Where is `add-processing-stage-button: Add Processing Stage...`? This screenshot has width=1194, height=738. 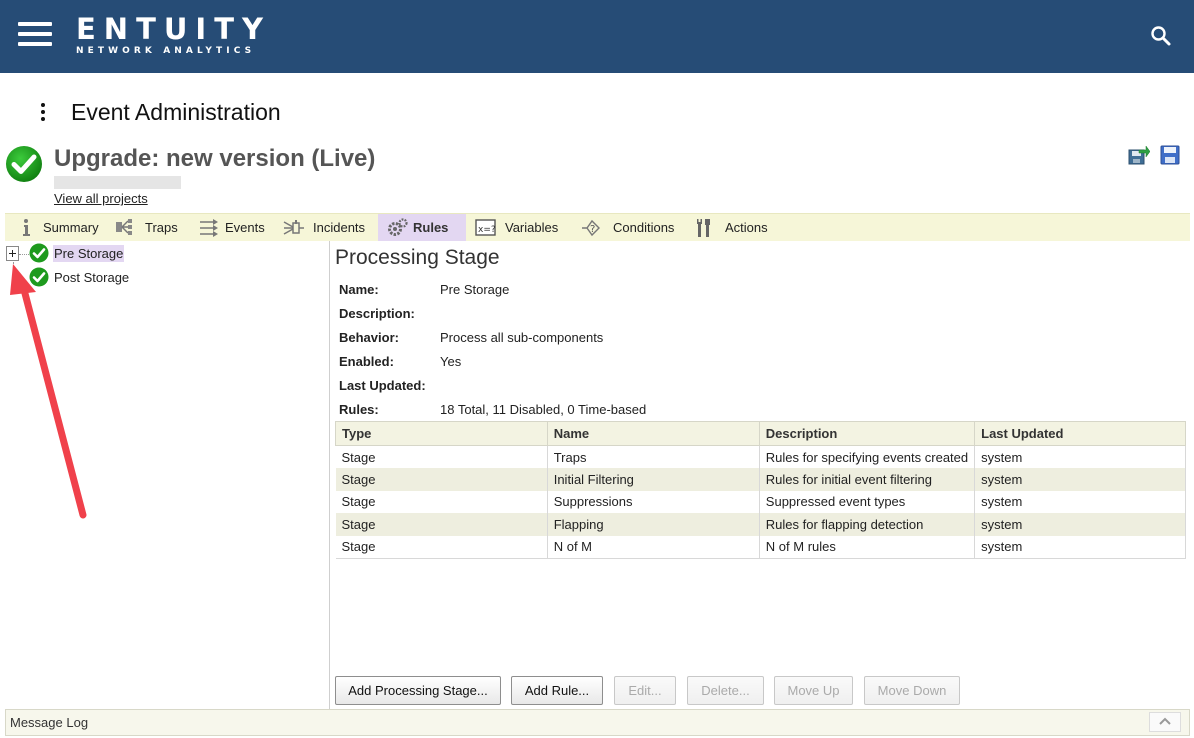 add-processing-stage-button: Add Processing Stage... is located at coordinates (418, 690).